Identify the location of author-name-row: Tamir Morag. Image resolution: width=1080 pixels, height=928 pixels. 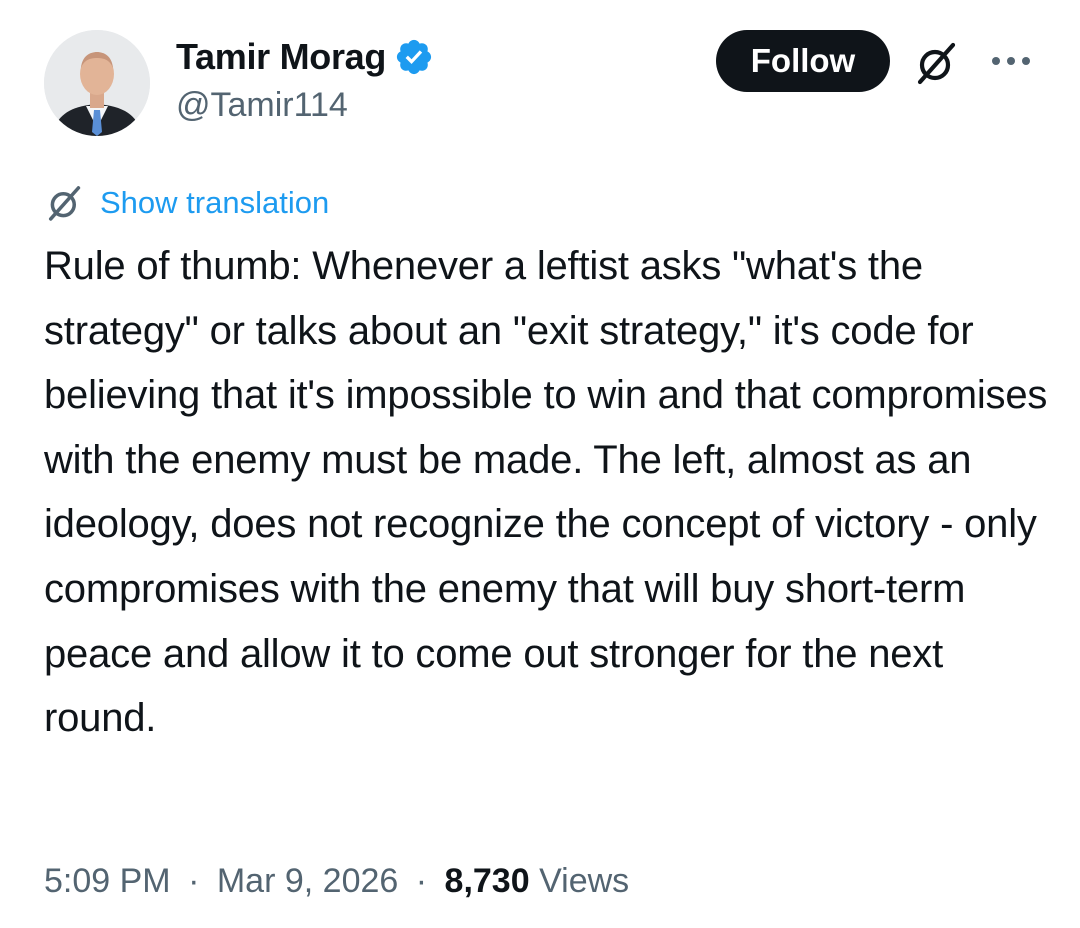
(305, 57).